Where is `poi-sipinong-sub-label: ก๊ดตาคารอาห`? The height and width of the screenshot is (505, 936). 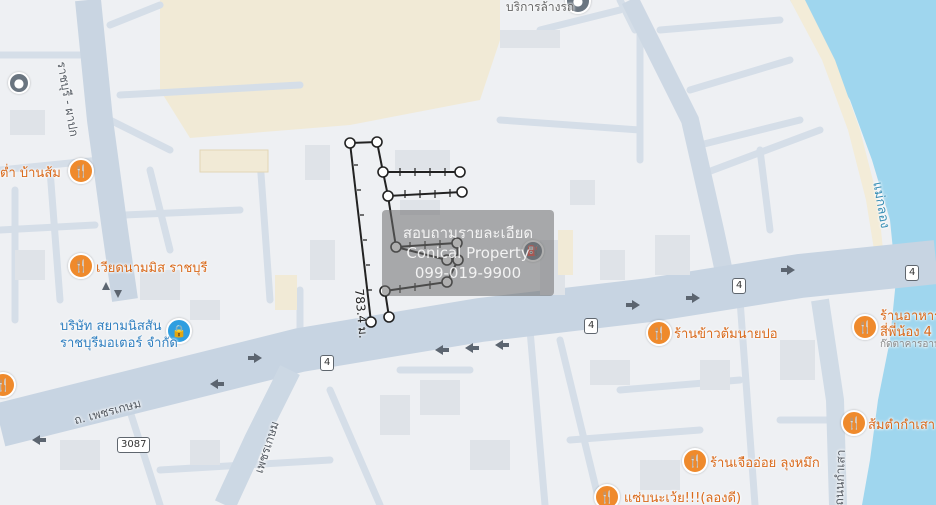
poi-sipinong-sub-label: ก๊ดตาคารอาห is located at coordinates (908, 344).